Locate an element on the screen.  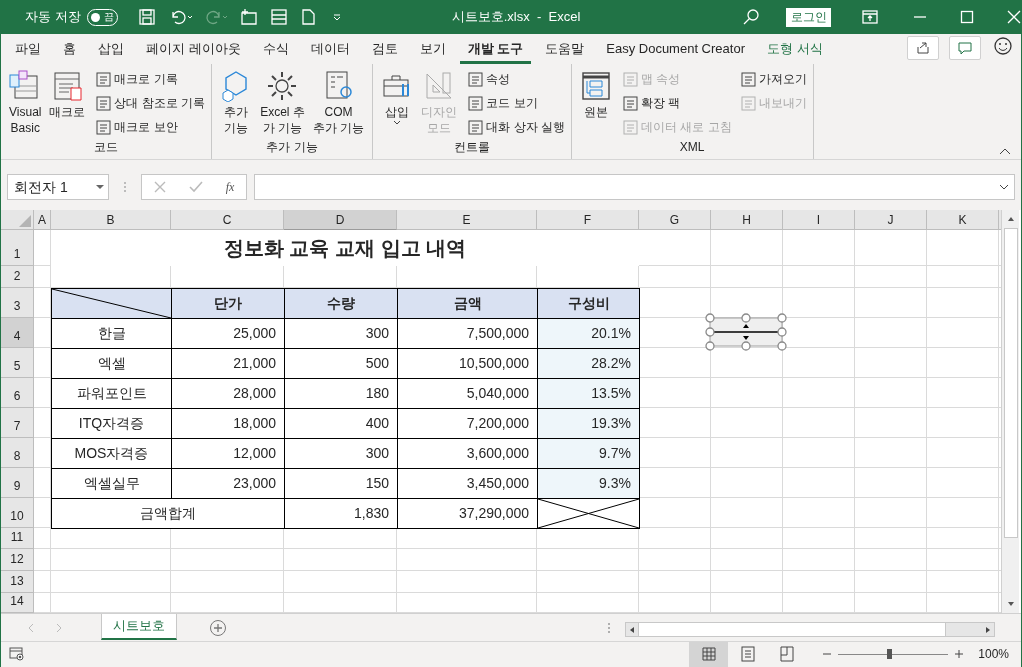
column-header: F is located at coordinates (588, 220).